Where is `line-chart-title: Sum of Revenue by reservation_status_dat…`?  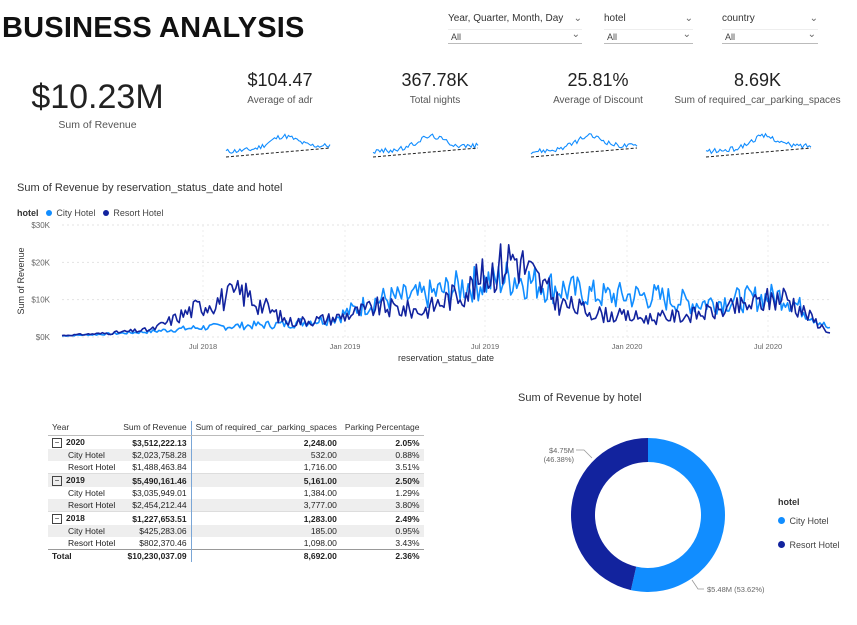 line-chart-title: Sum of Revenue by reservation_status_dat… is located at coordinates (150, 188).